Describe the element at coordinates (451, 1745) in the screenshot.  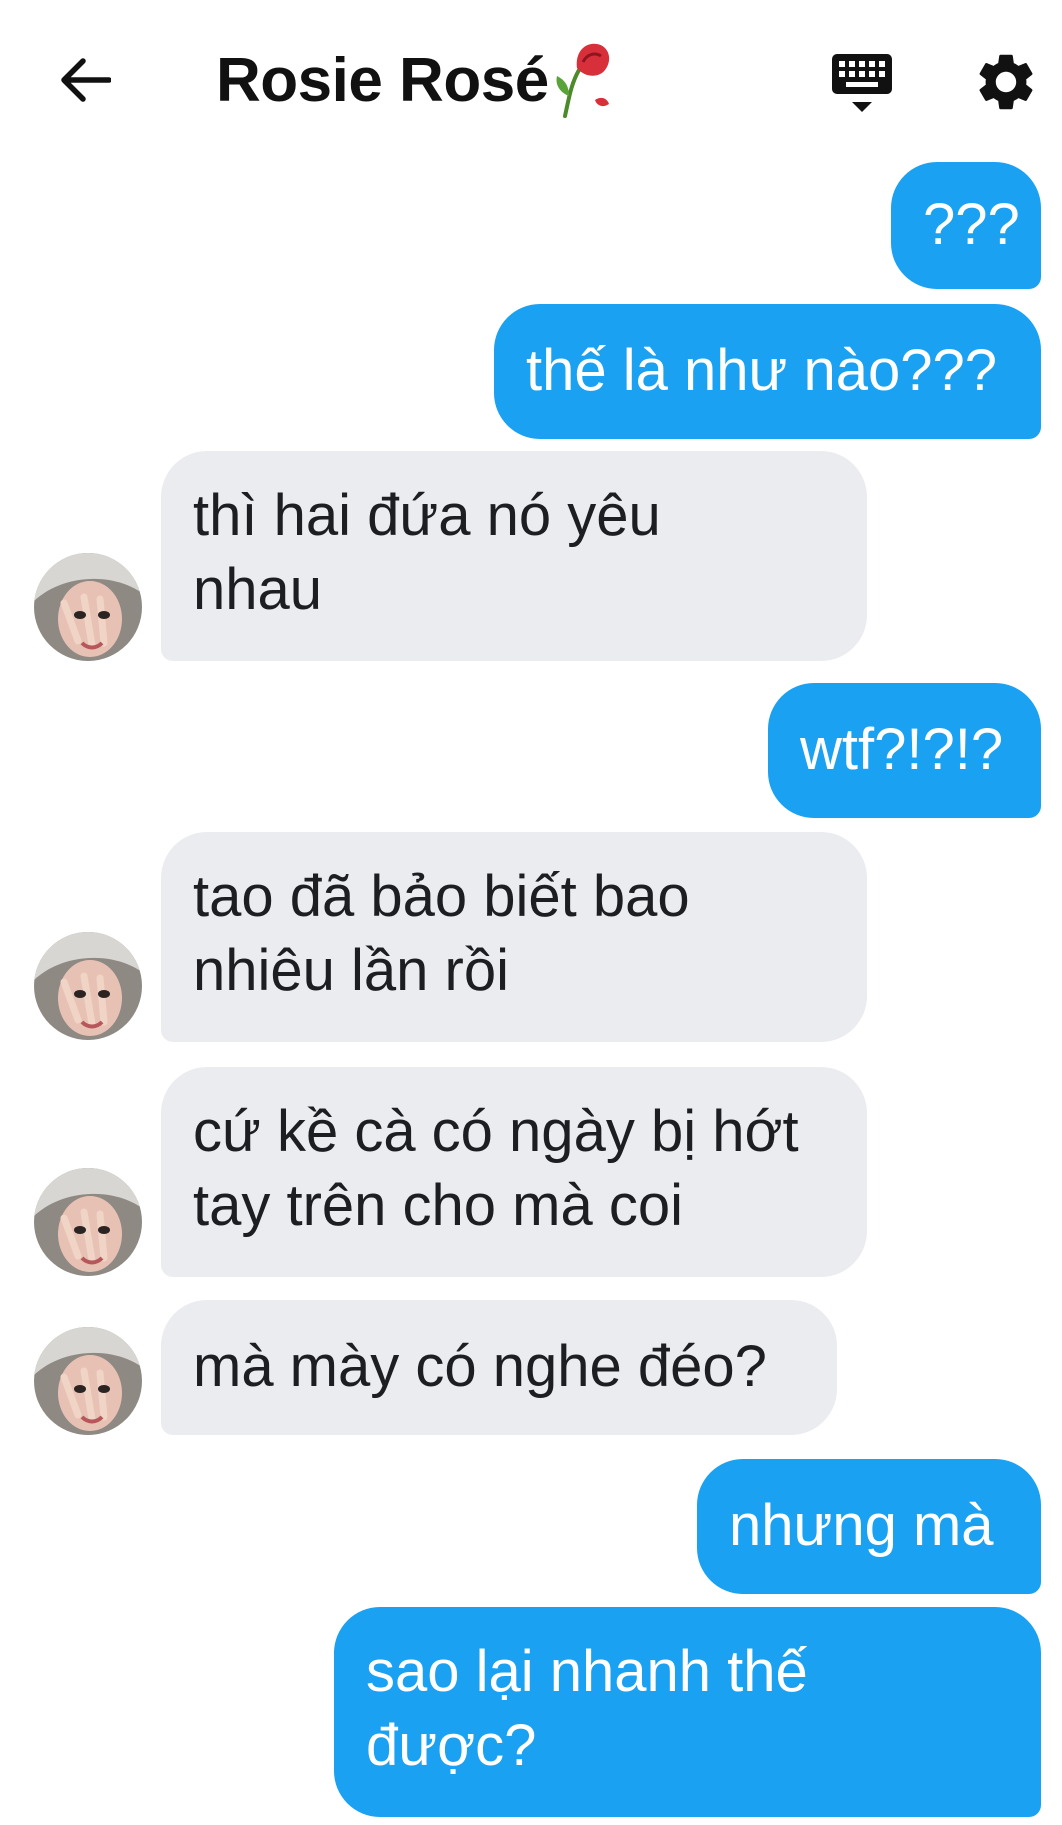
I see `message-line: được?` at that location.